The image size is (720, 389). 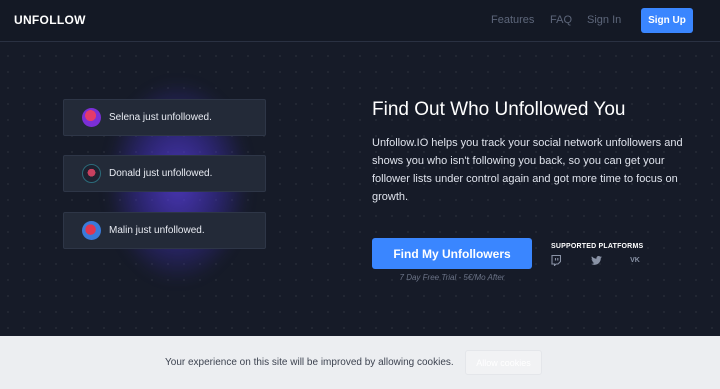 What do you see at coordinates (667, 20) in the screenshot?
I see `sign-up-button: Sign Up` at bounding box center [667, 20].